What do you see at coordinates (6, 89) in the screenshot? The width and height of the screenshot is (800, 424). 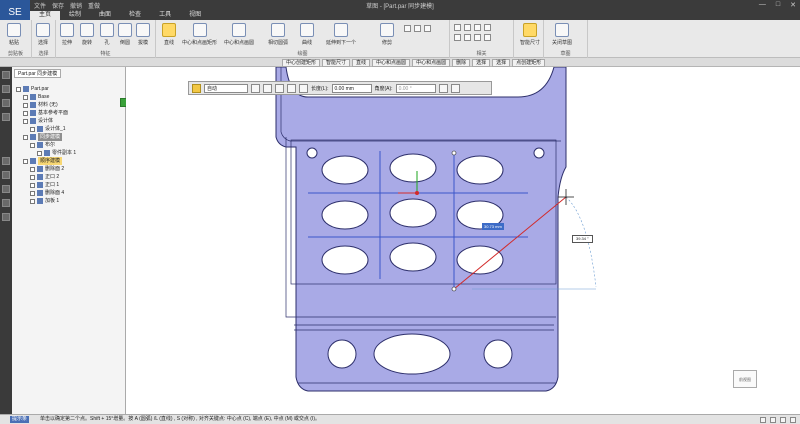 I see `layers-icon` at bounding box center [6, 89].